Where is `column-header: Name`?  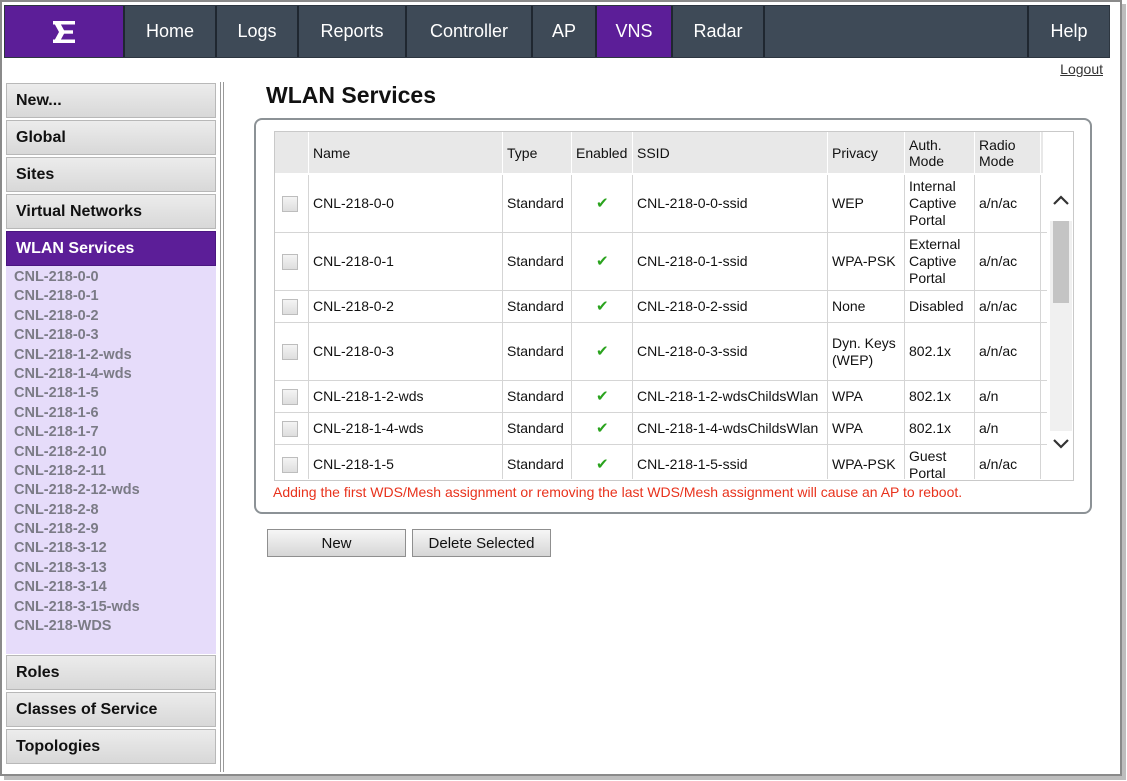
column-header: Name is located at coordinates (406, 152).